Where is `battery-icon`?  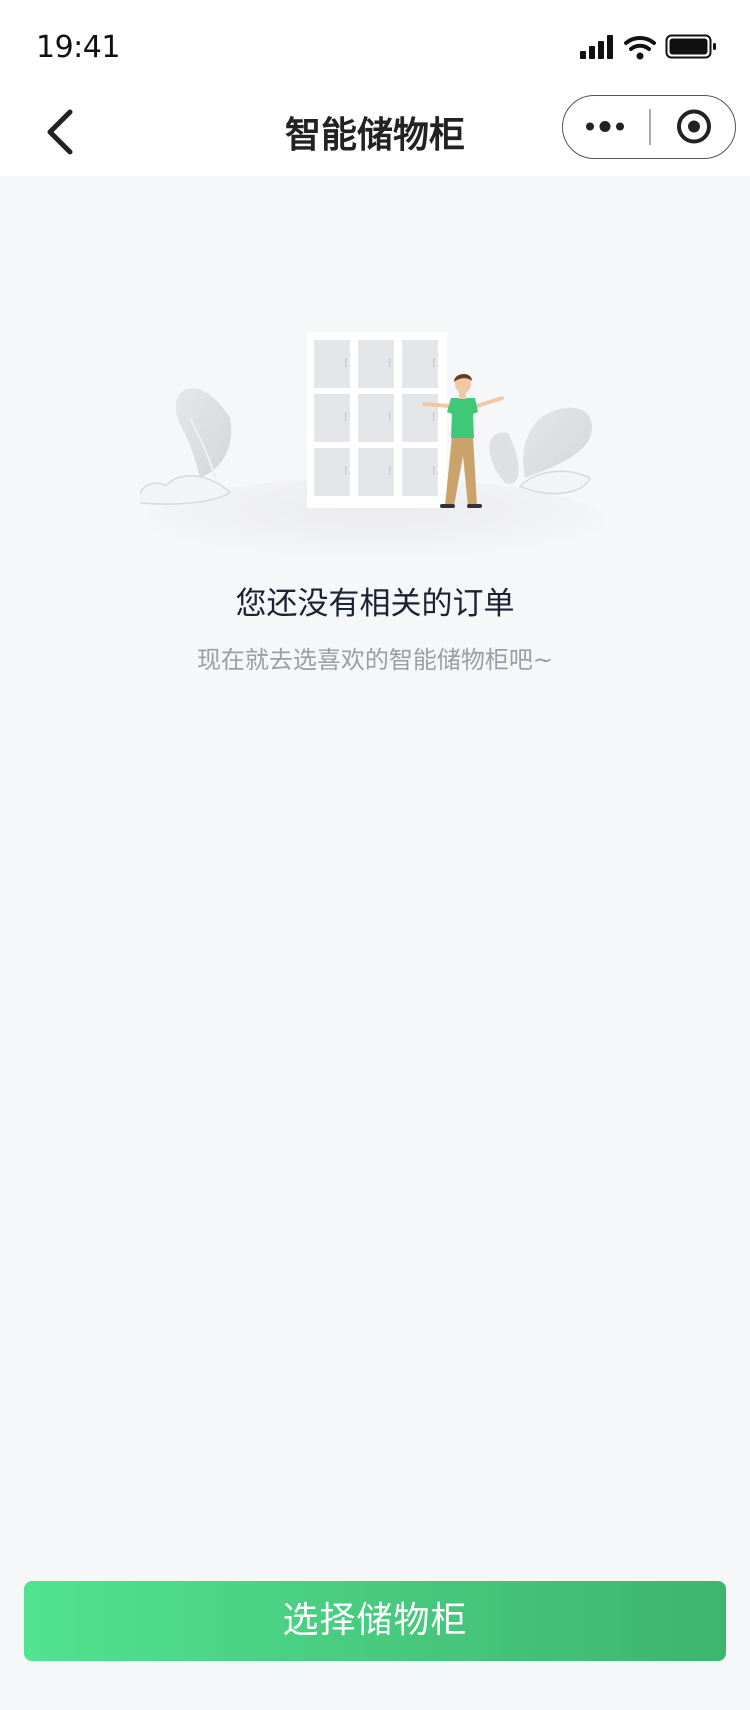 battery-icon is located at coordinates (690, 46).